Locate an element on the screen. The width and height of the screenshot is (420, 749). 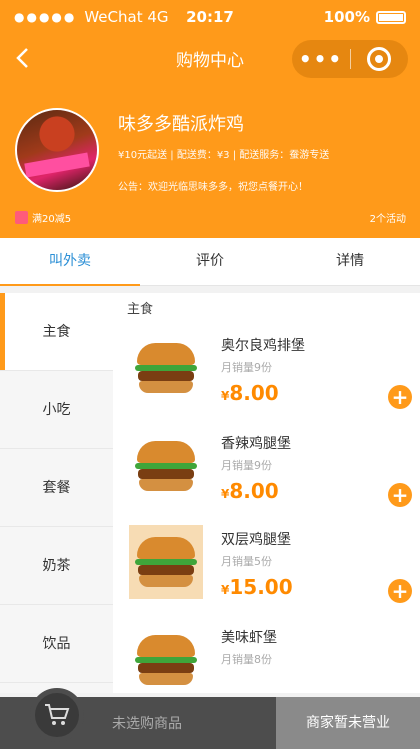
tab-bar: 叫外卖 评价 详情 is located at coordinates (210, 262).